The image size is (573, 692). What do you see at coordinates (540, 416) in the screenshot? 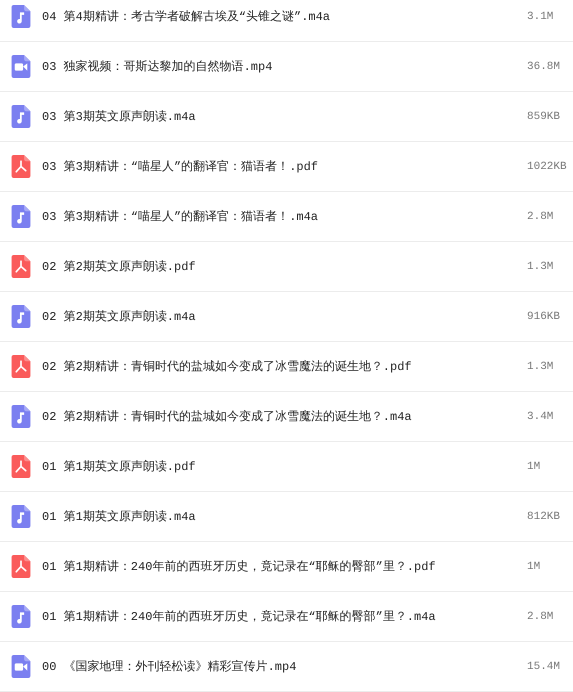
I see `file-size: 3.4M` at bounding box center [540, 416].